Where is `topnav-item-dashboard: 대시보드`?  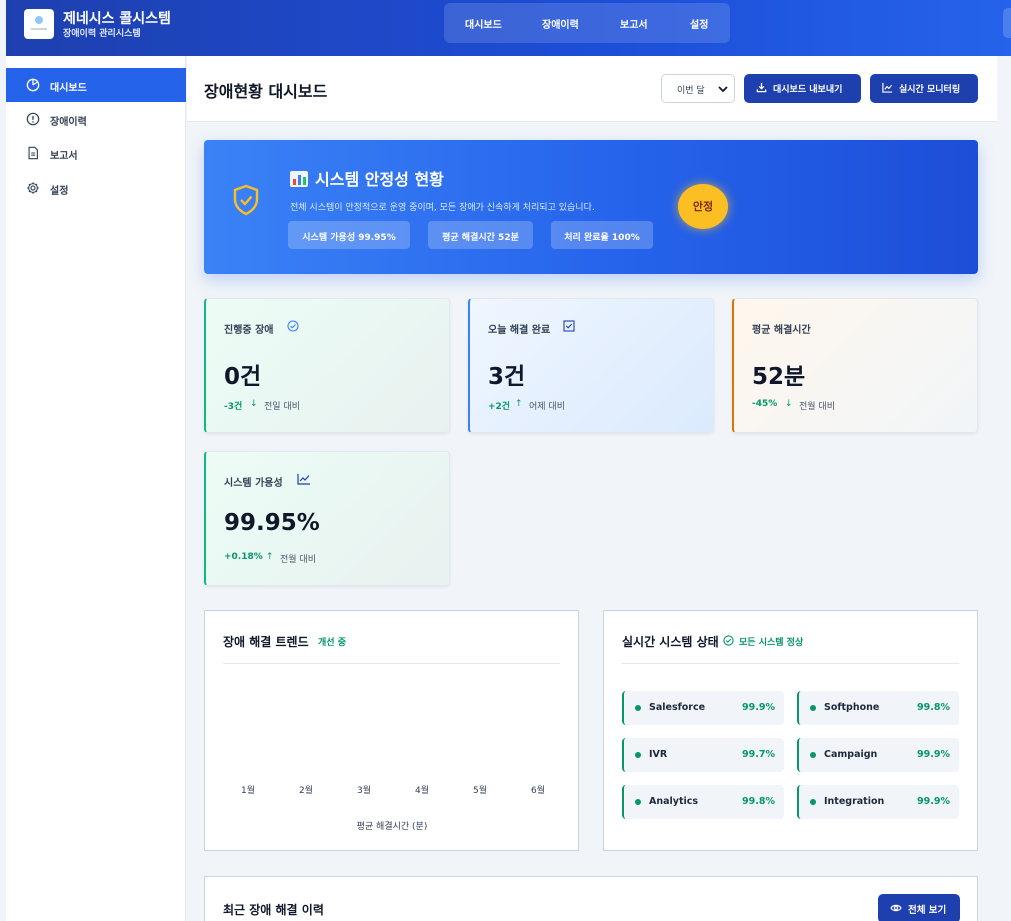 topnav-item-dashboard: 대시보드 is located at coordinates (483, 23).